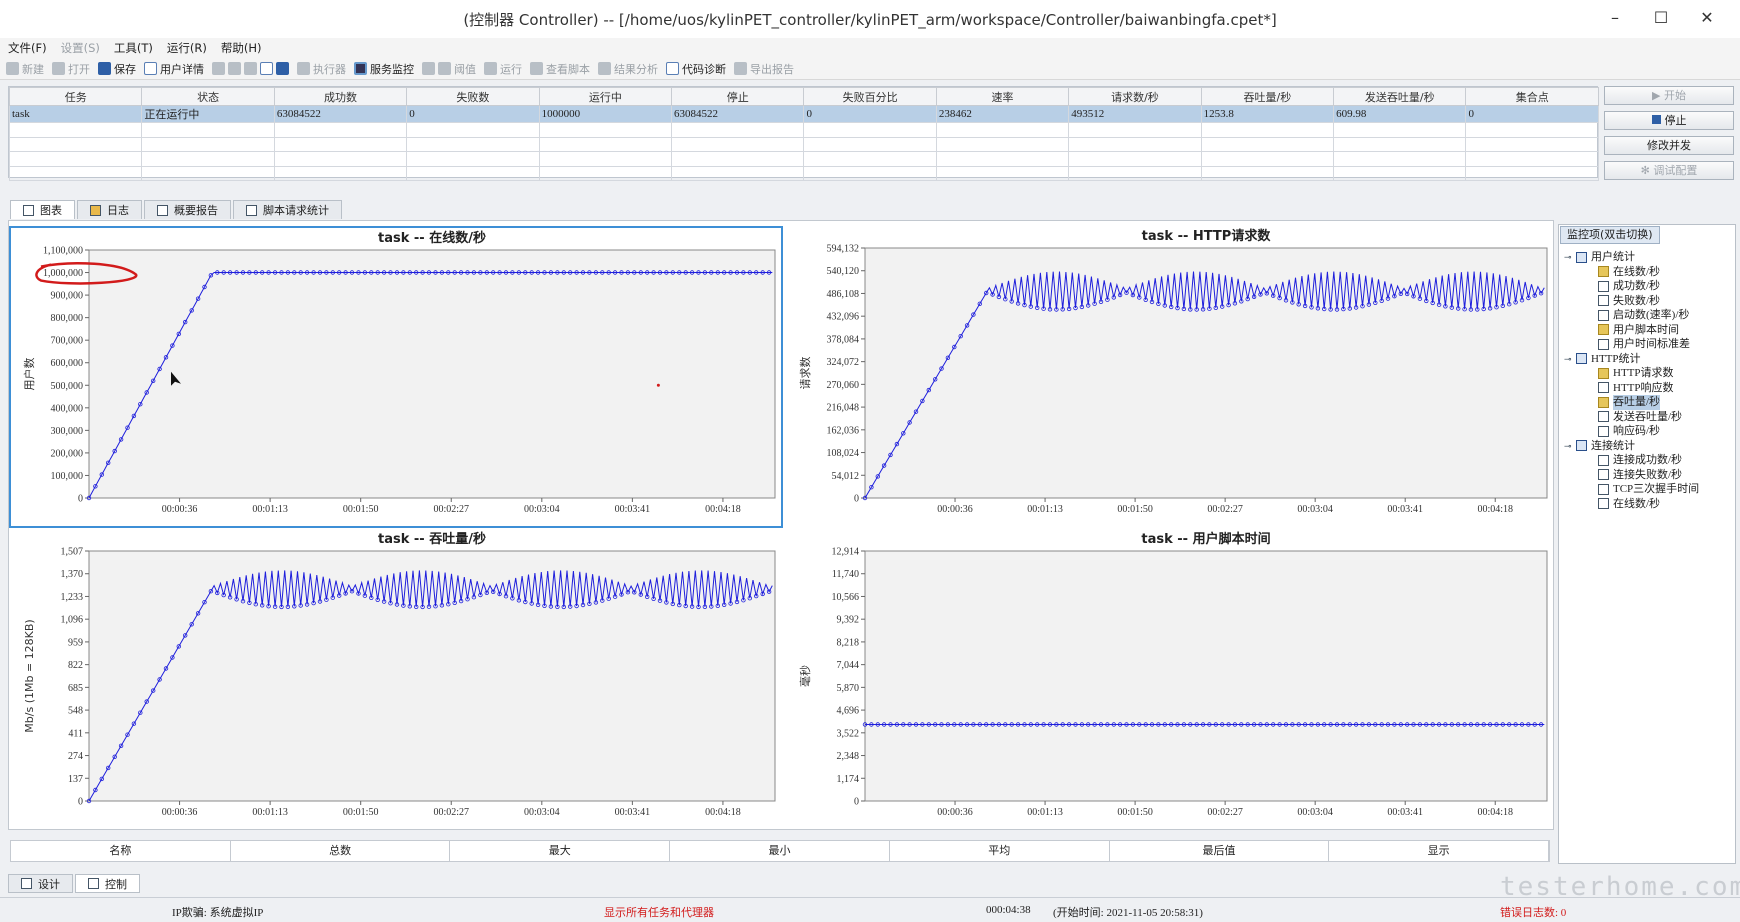 This screenshot has width=1740, height=922. What do you see at coordinates (266, 68) in the screenshot?
I see `mail-icon` at bounding box center [266, 68].